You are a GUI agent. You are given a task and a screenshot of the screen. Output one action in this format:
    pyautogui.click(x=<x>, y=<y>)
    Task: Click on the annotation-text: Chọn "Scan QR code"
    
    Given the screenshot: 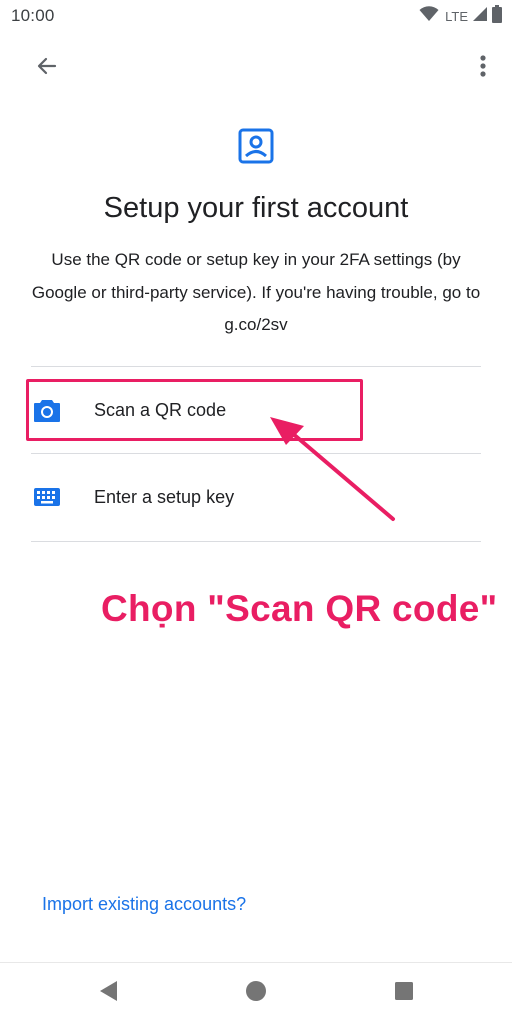 What is the action you would take?
    pyautogui.click(x=299, y=608)
    